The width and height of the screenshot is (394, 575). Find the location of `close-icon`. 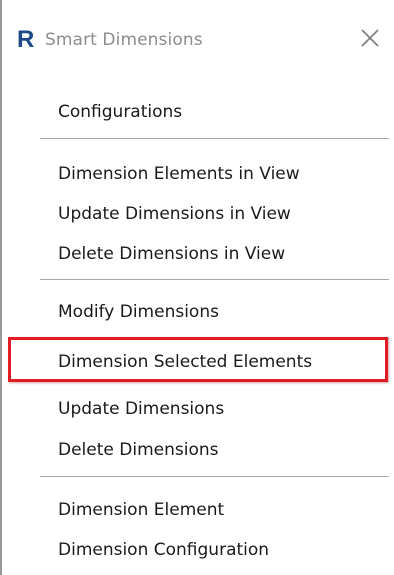

close-icon is located at coordinates (370, 38).